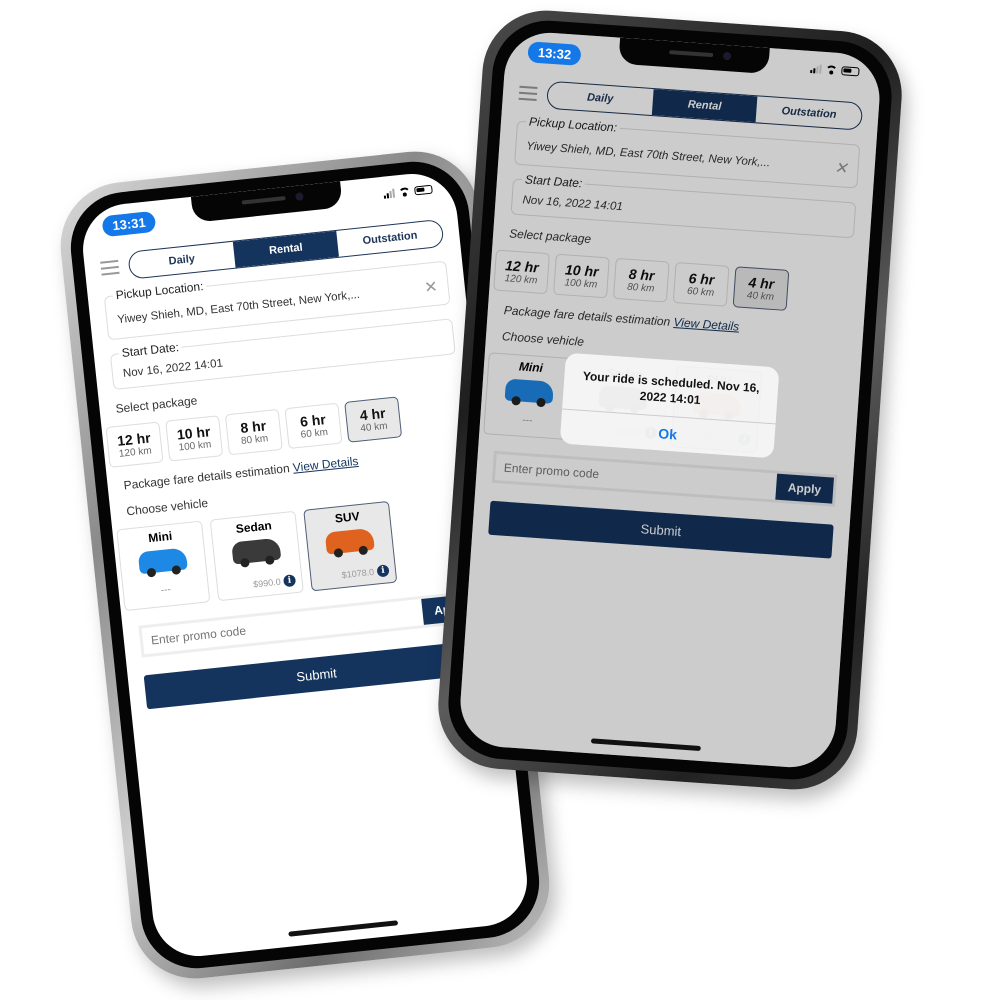 This screenshot has width=1000, height=1000. I want to click on vehicle-price: $1078.0, so click(358, 573).